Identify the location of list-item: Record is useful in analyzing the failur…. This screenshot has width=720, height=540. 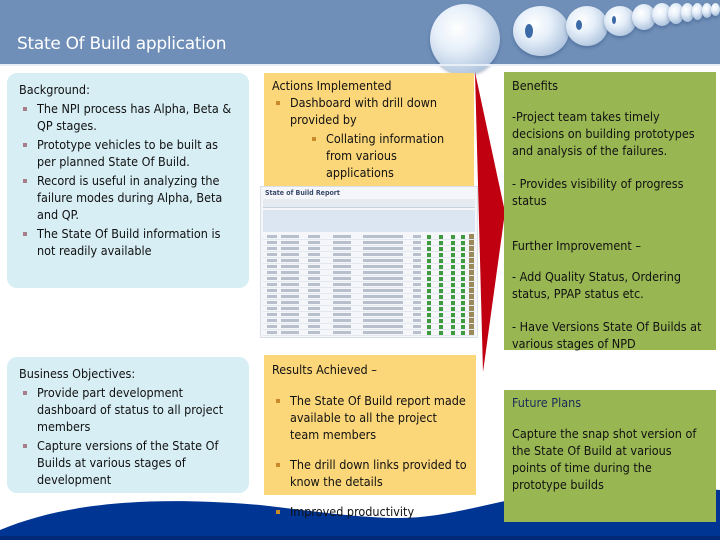
(128, 197).